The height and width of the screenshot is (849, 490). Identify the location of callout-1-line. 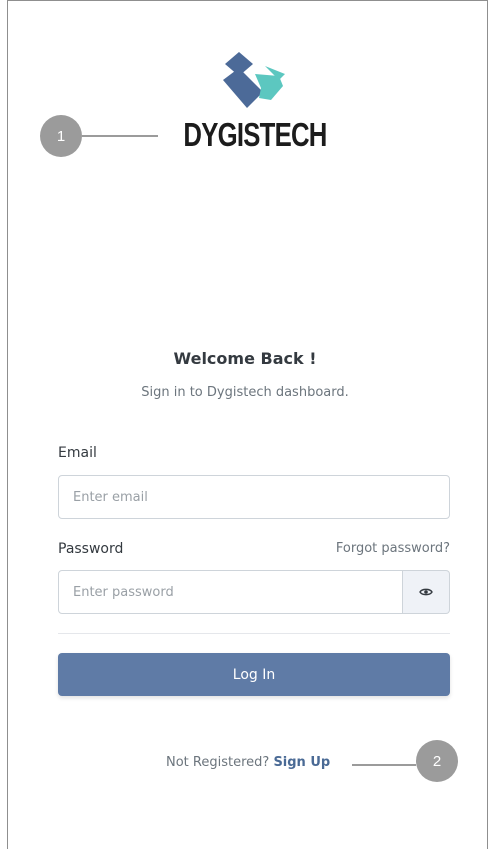
(120, 136).